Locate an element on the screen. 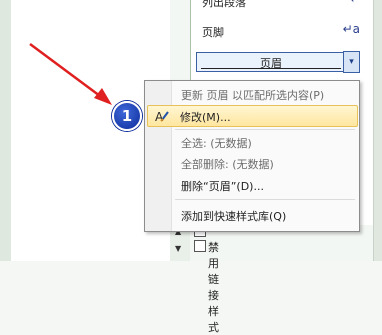  svg-text: A is located at coordinates (159, 117).